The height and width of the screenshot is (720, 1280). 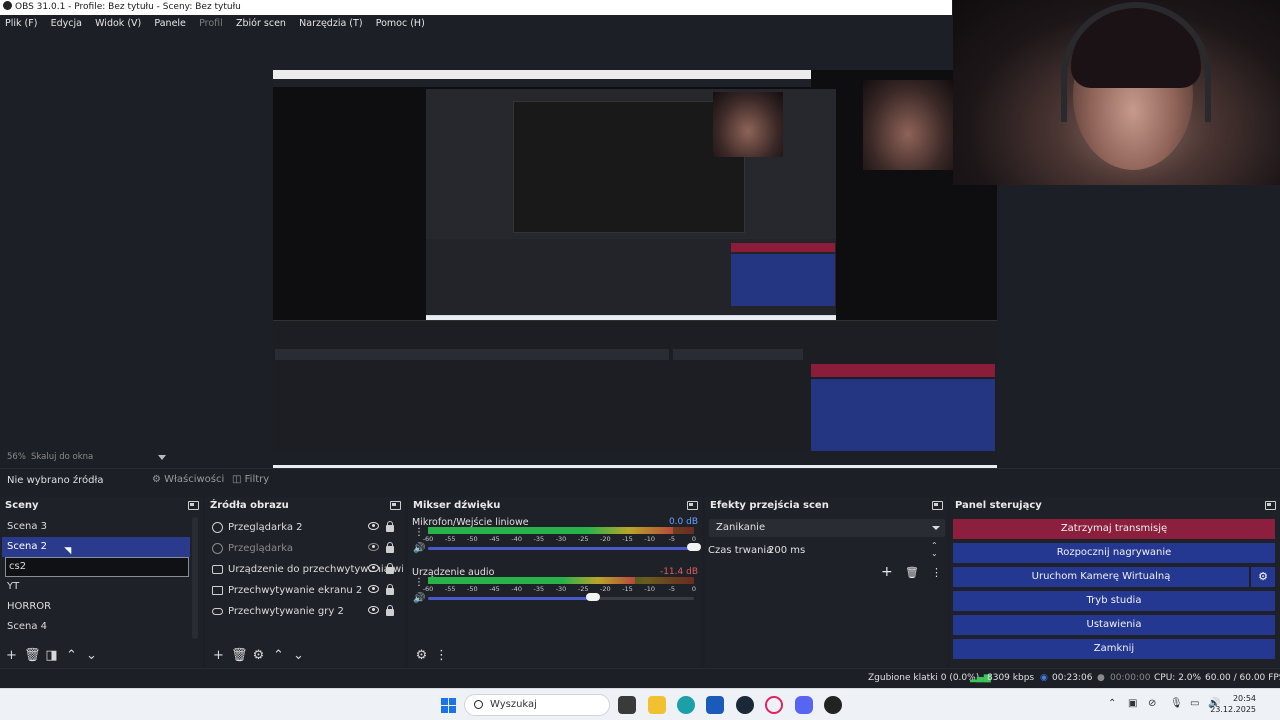 I want to click on menu-file: Plik (F), so click(x=21, y=23).